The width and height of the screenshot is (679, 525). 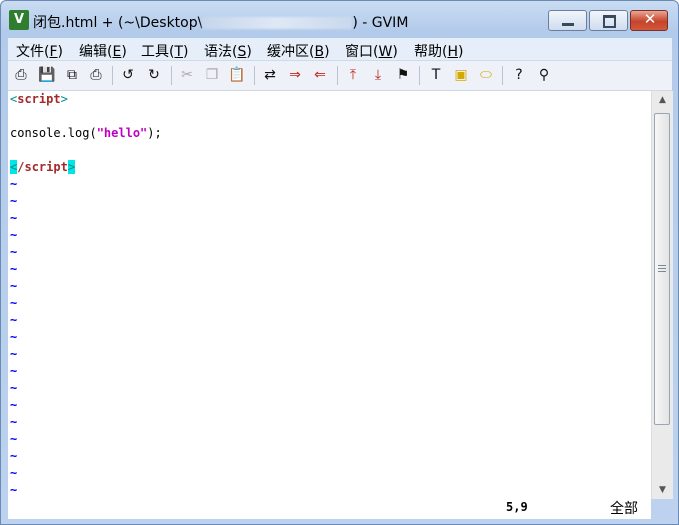 I want to click on close-icon: ✕, so click(x=650, y=19).